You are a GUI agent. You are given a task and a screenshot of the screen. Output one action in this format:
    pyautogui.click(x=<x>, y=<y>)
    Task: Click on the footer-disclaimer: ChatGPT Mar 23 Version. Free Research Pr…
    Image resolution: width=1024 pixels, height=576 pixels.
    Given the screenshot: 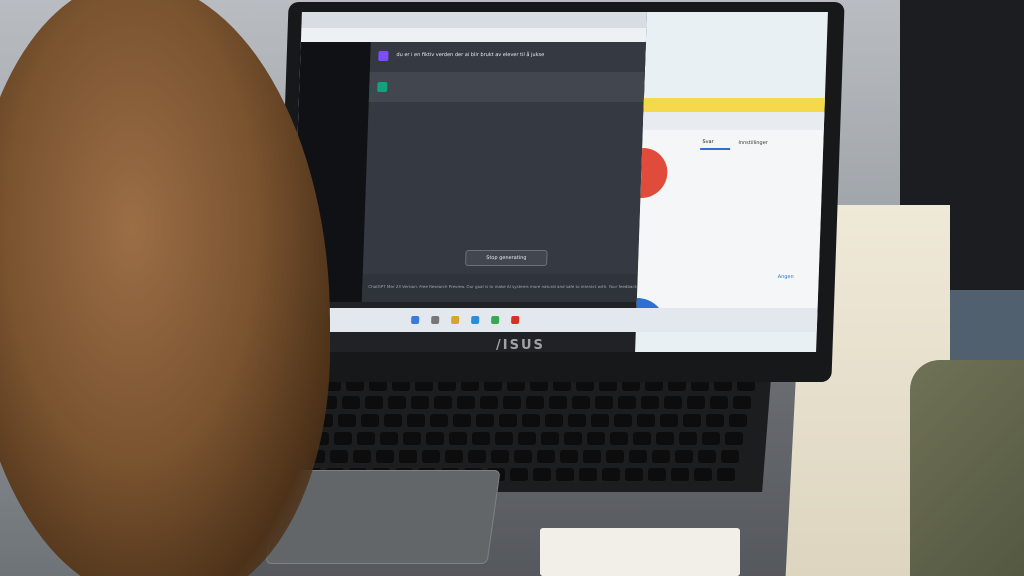 What is the action you would take?
    pyautogui.click(x=520, y=288)
    